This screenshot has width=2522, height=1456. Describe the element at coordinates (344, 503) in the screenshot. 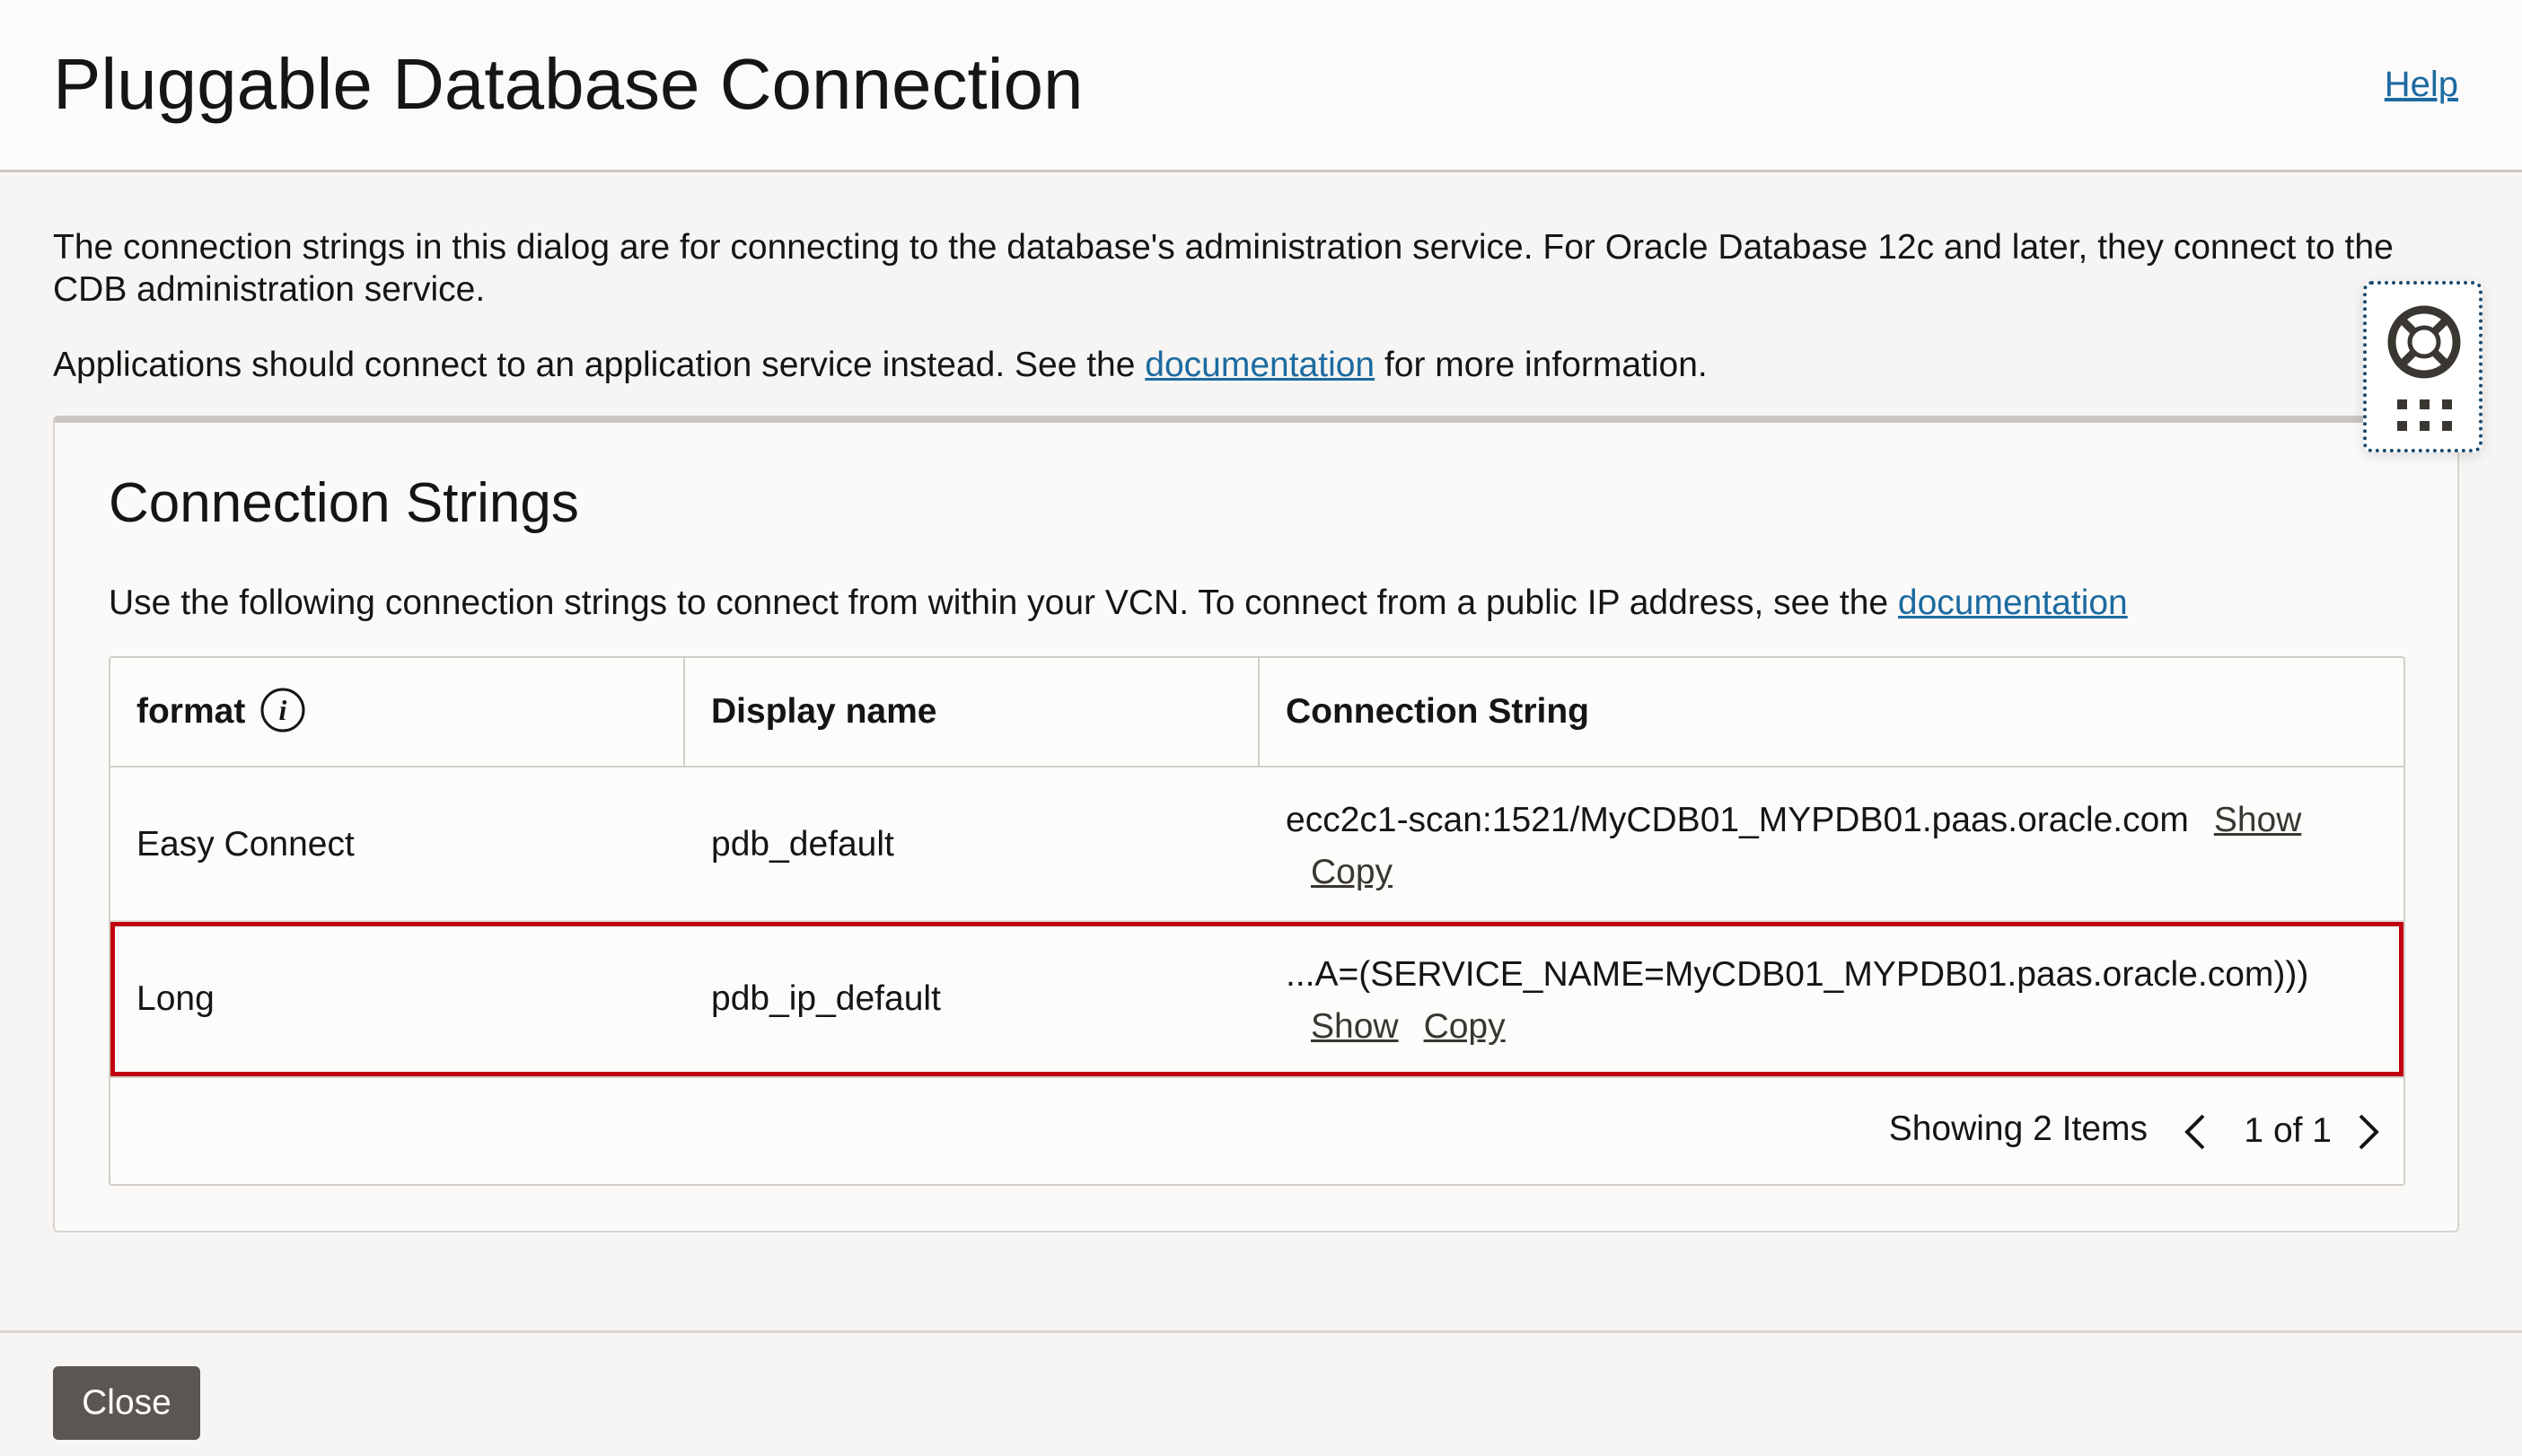

I see `panel-title: Connection Strings` at that location.